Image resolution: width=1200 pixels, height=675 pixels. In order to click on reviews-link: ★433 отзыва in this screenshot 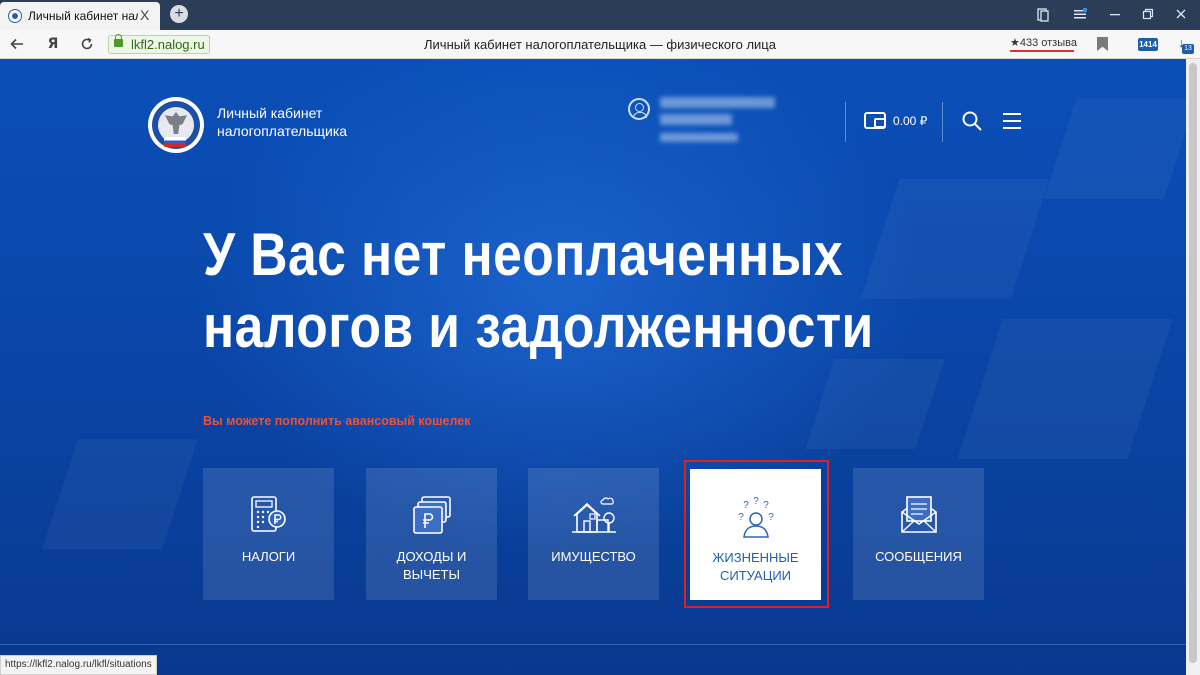, I will do `click(1043, 44)`.